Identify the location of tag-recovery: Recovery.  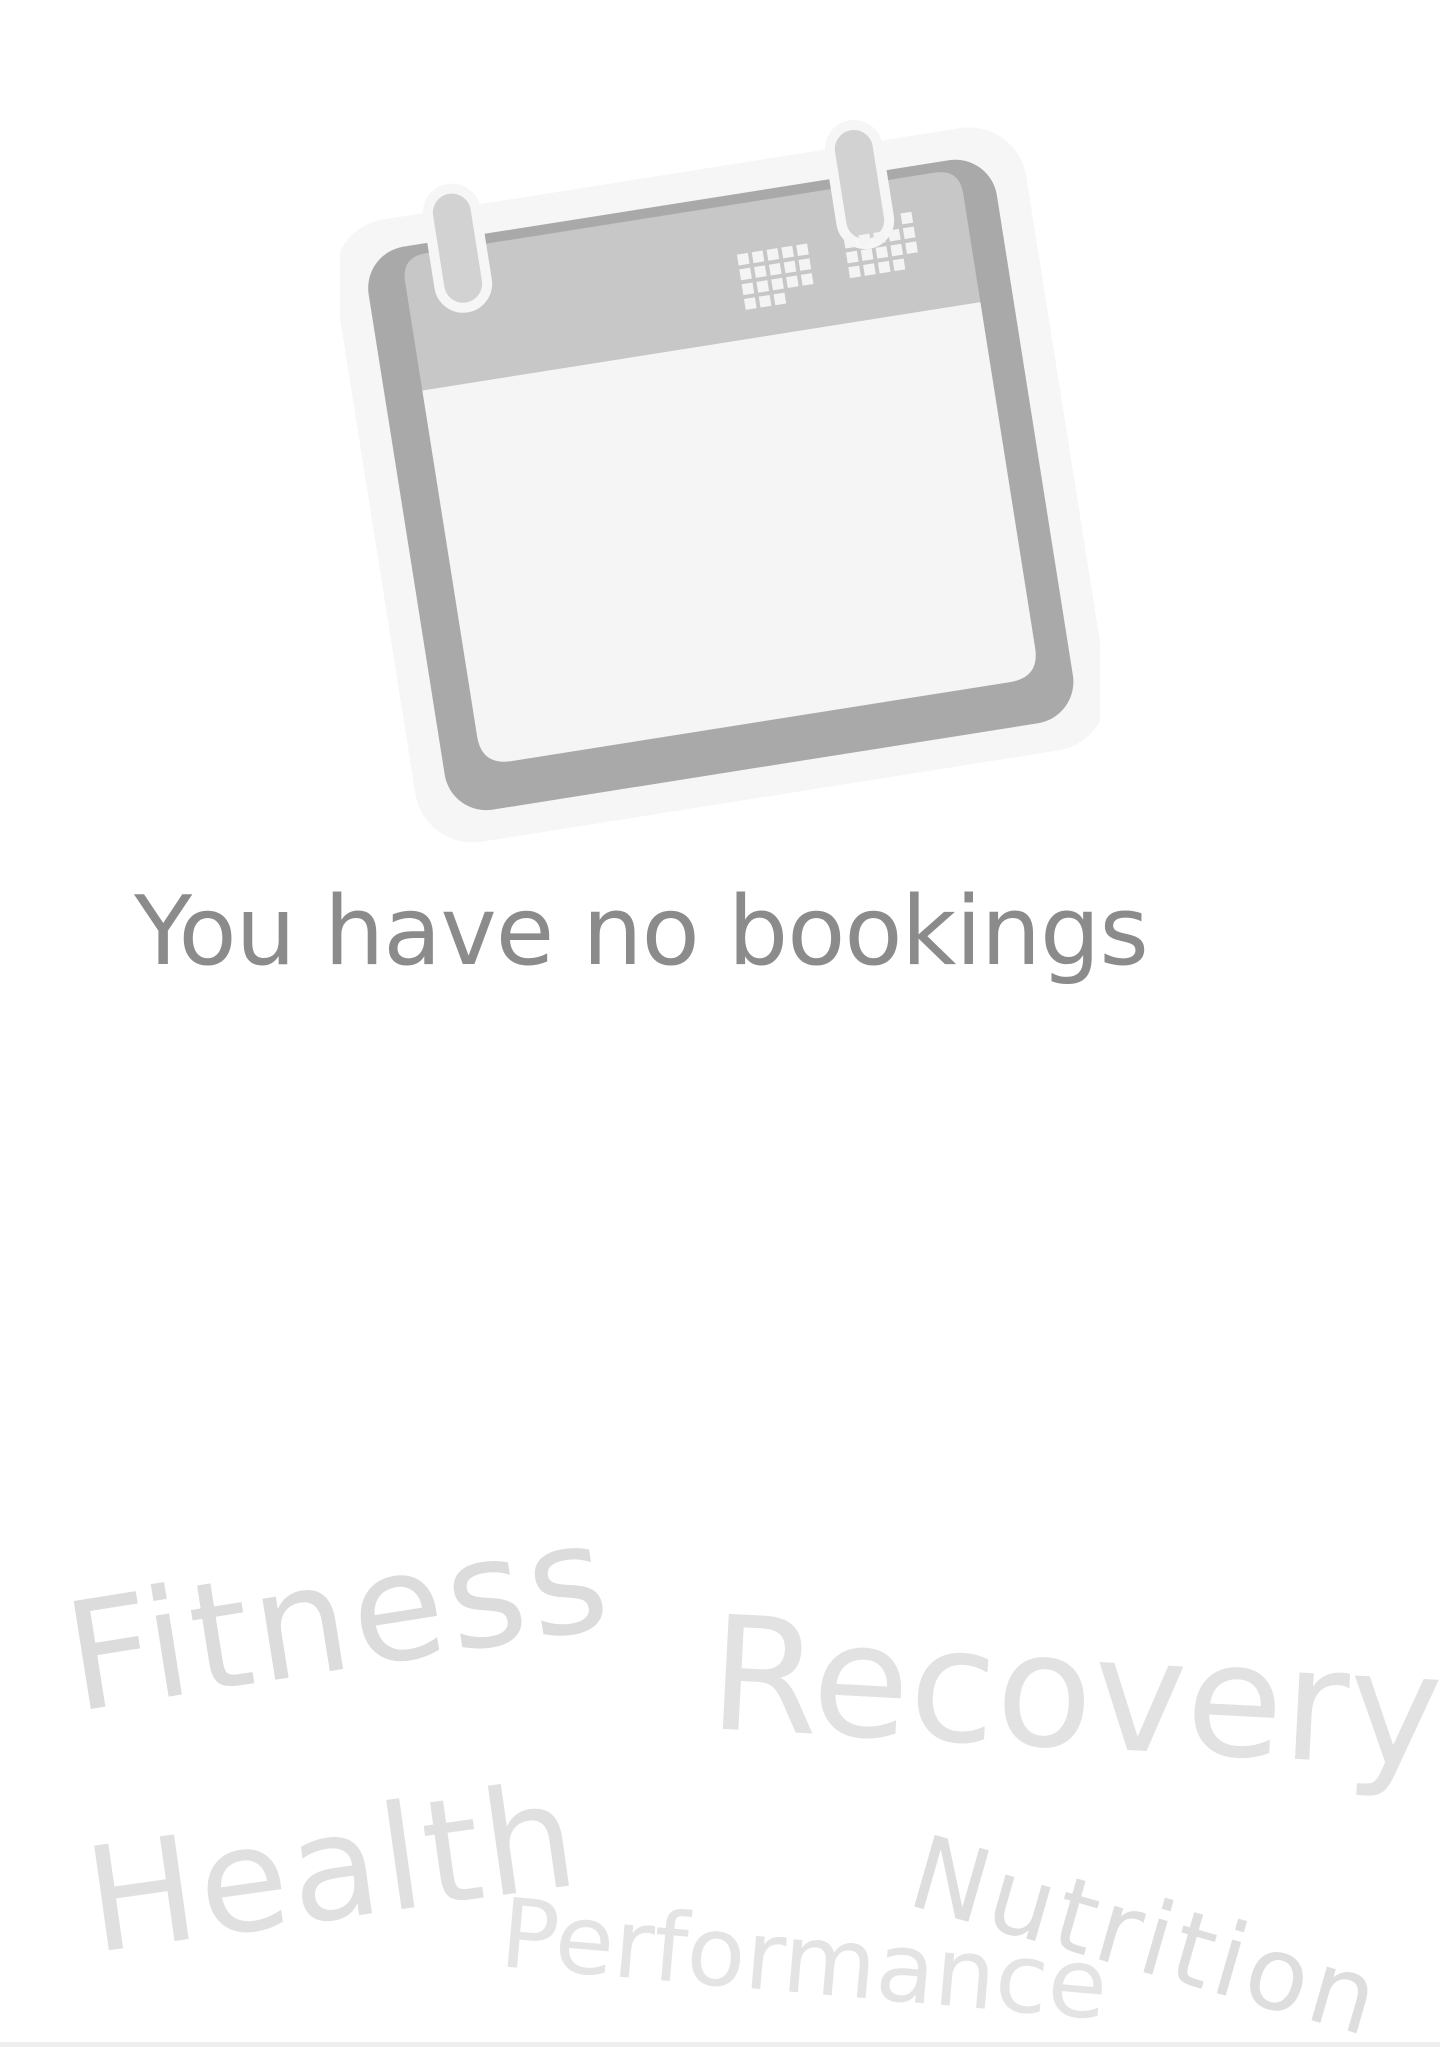
(1072, 1693).